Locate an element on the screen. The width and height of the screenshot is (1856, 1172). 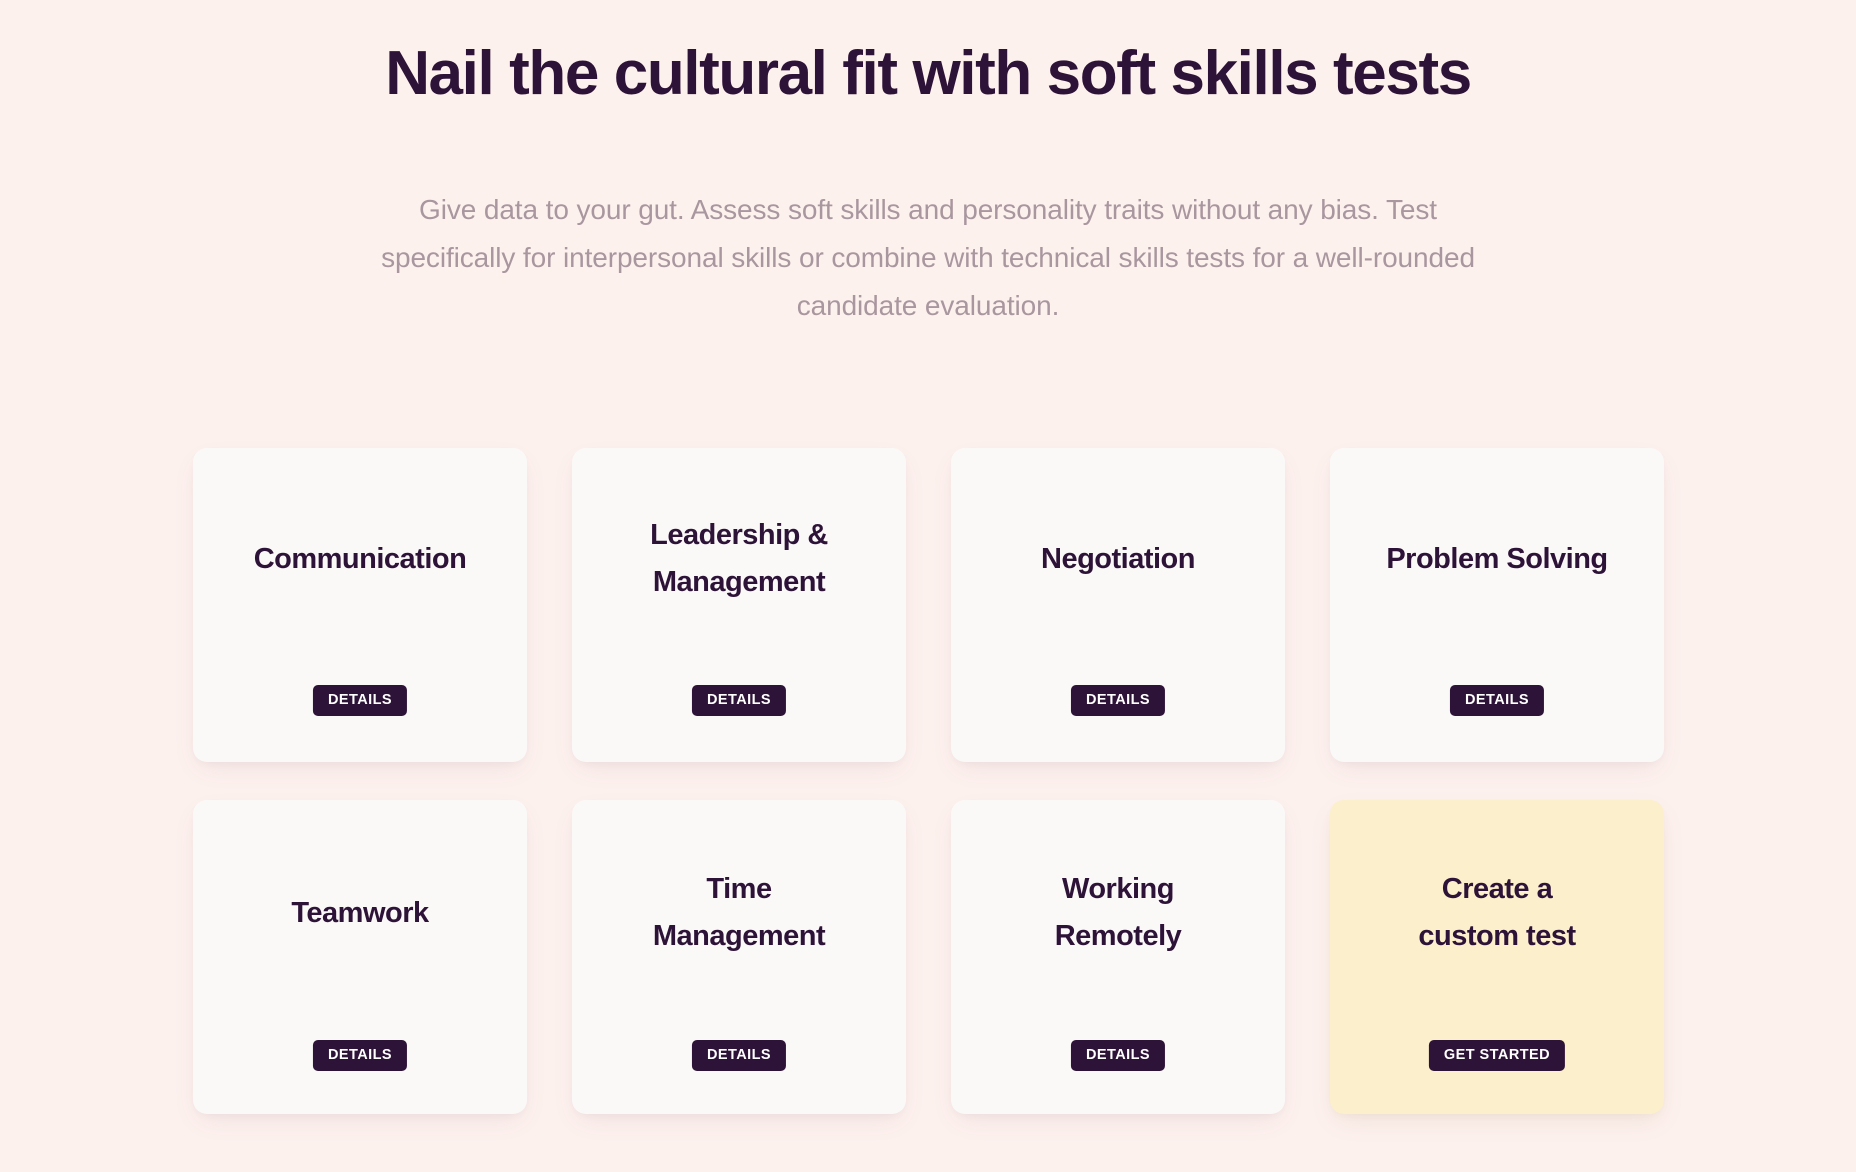
test-card-title: Create a custom test is located at coordinates (1497, 912).